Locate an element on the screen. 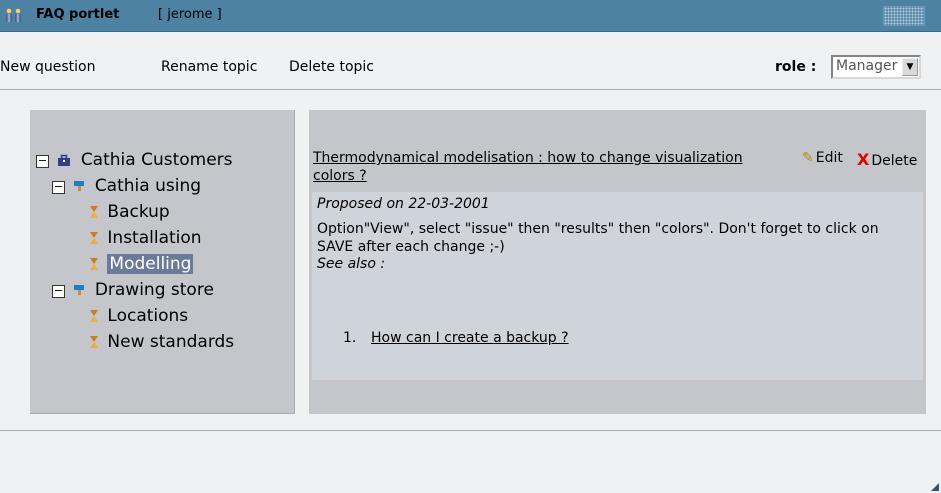  tree-leaf-selected: Modelling is located at coordinates (142, 266).